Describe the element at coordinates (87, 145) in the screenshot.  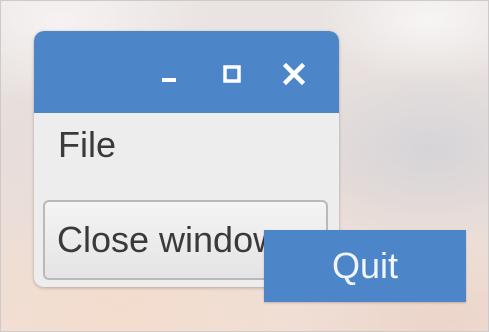
I see `menu-file: File` at that location.